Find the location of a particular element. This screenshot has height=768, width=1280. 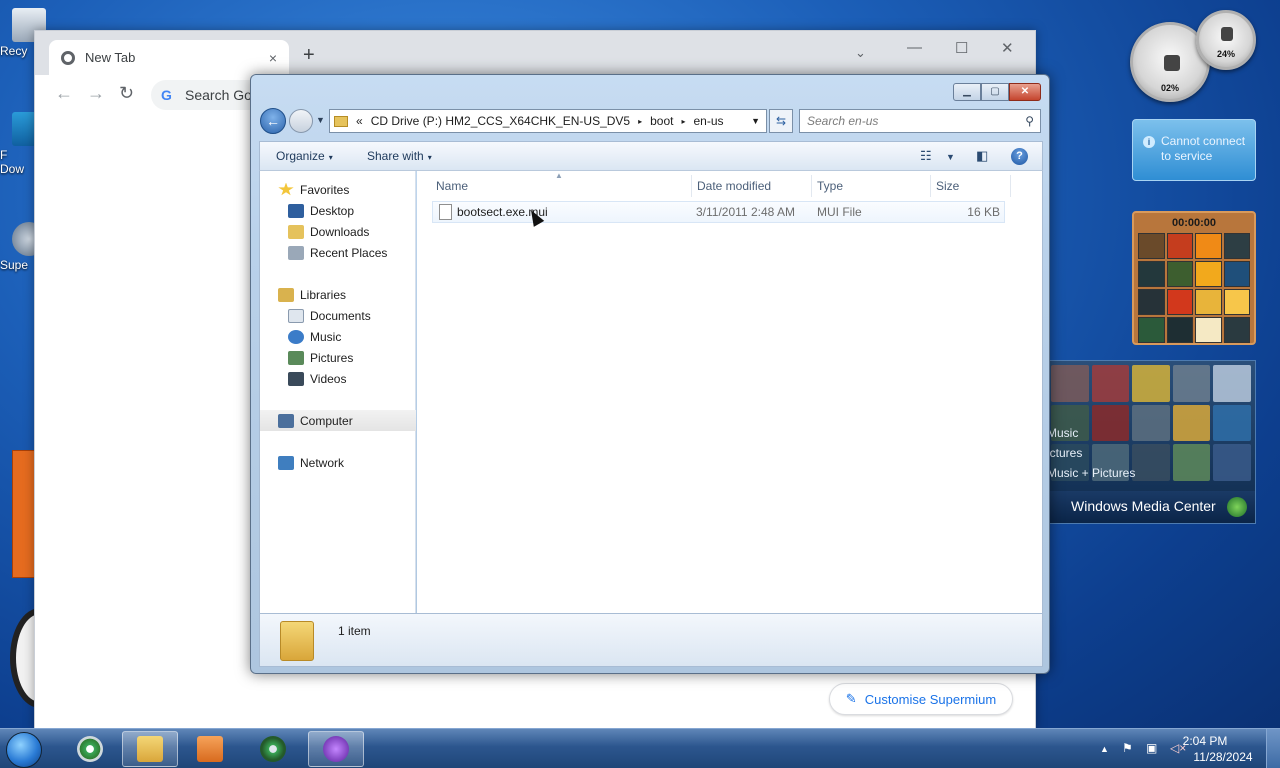

column-header-type: Type is located at coordinates (830, 186).